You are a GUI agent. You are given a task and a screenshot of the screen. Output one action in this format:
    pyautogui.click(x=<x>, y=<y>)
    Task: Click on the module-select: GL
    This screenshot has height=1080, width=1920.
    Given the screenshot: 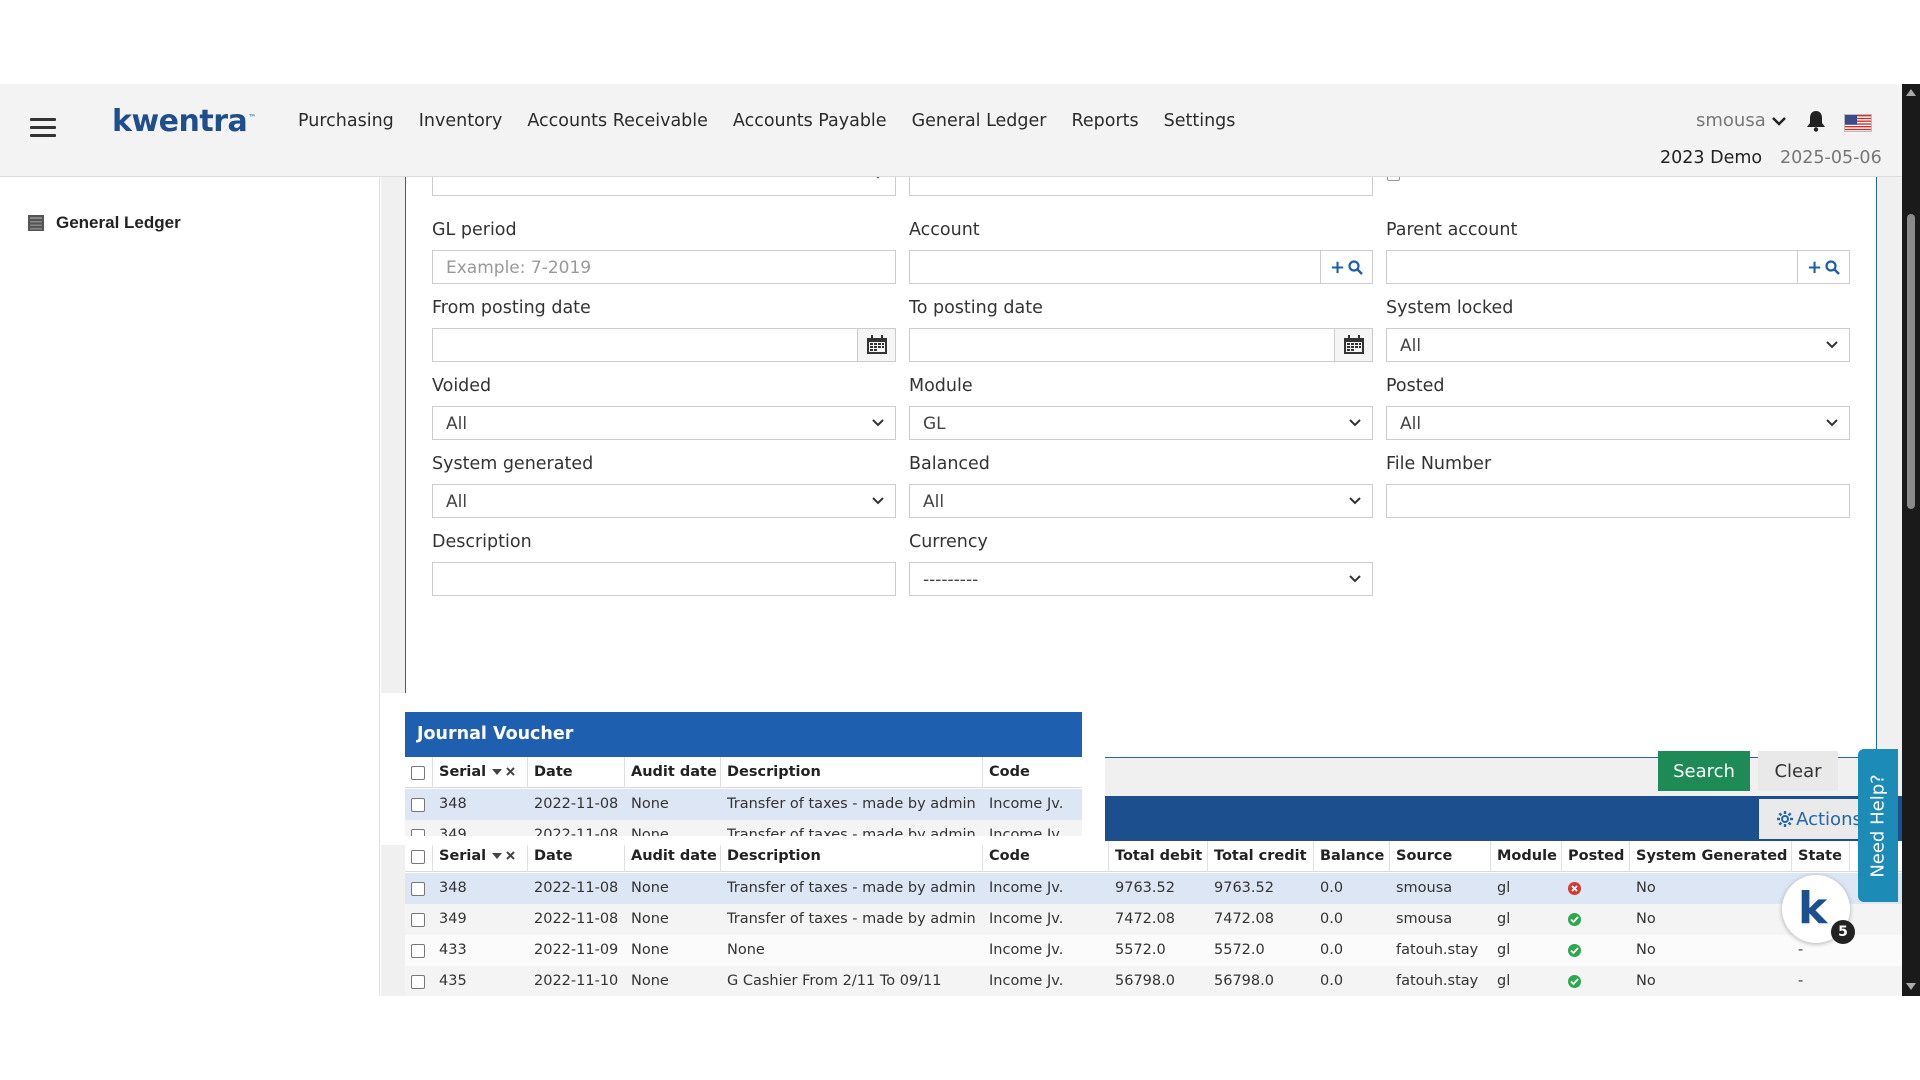 What is the action you would take?
    pyautogui.click(x=1141, y=423)
    